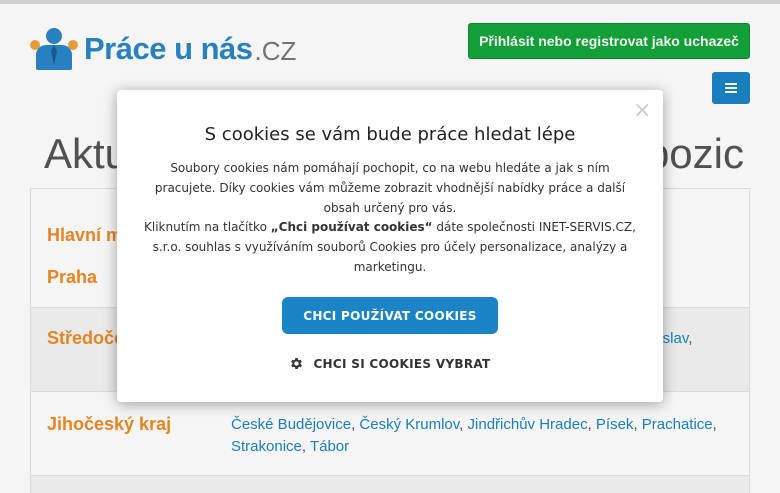  What do you see at coordinates (402, 363) in the screenshot?
I see `choose-cookies-label: CHCI SI COOKIES VYBRAT` at bounding box center [402, 363].